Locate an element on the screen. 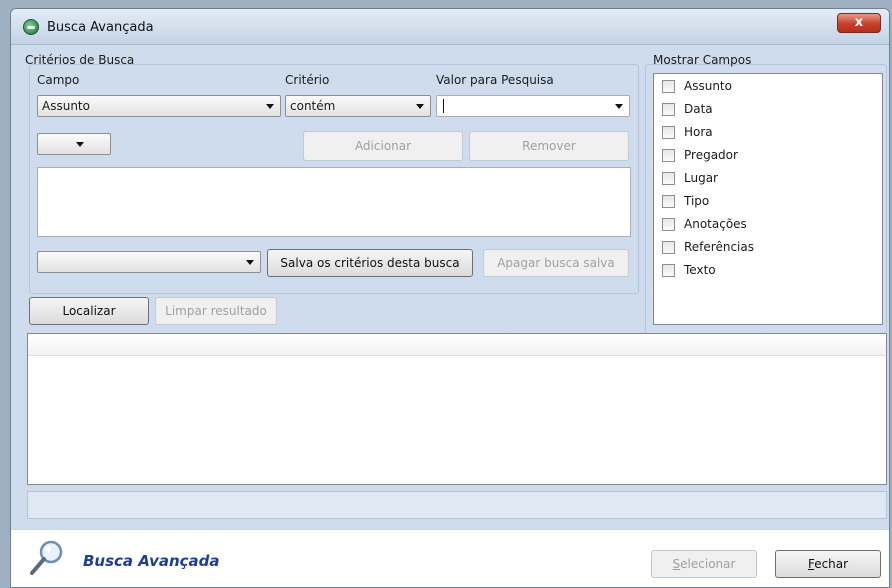 The height and width of the screenshot is (588, 892). text-caret is located at coordinates (443, 106).